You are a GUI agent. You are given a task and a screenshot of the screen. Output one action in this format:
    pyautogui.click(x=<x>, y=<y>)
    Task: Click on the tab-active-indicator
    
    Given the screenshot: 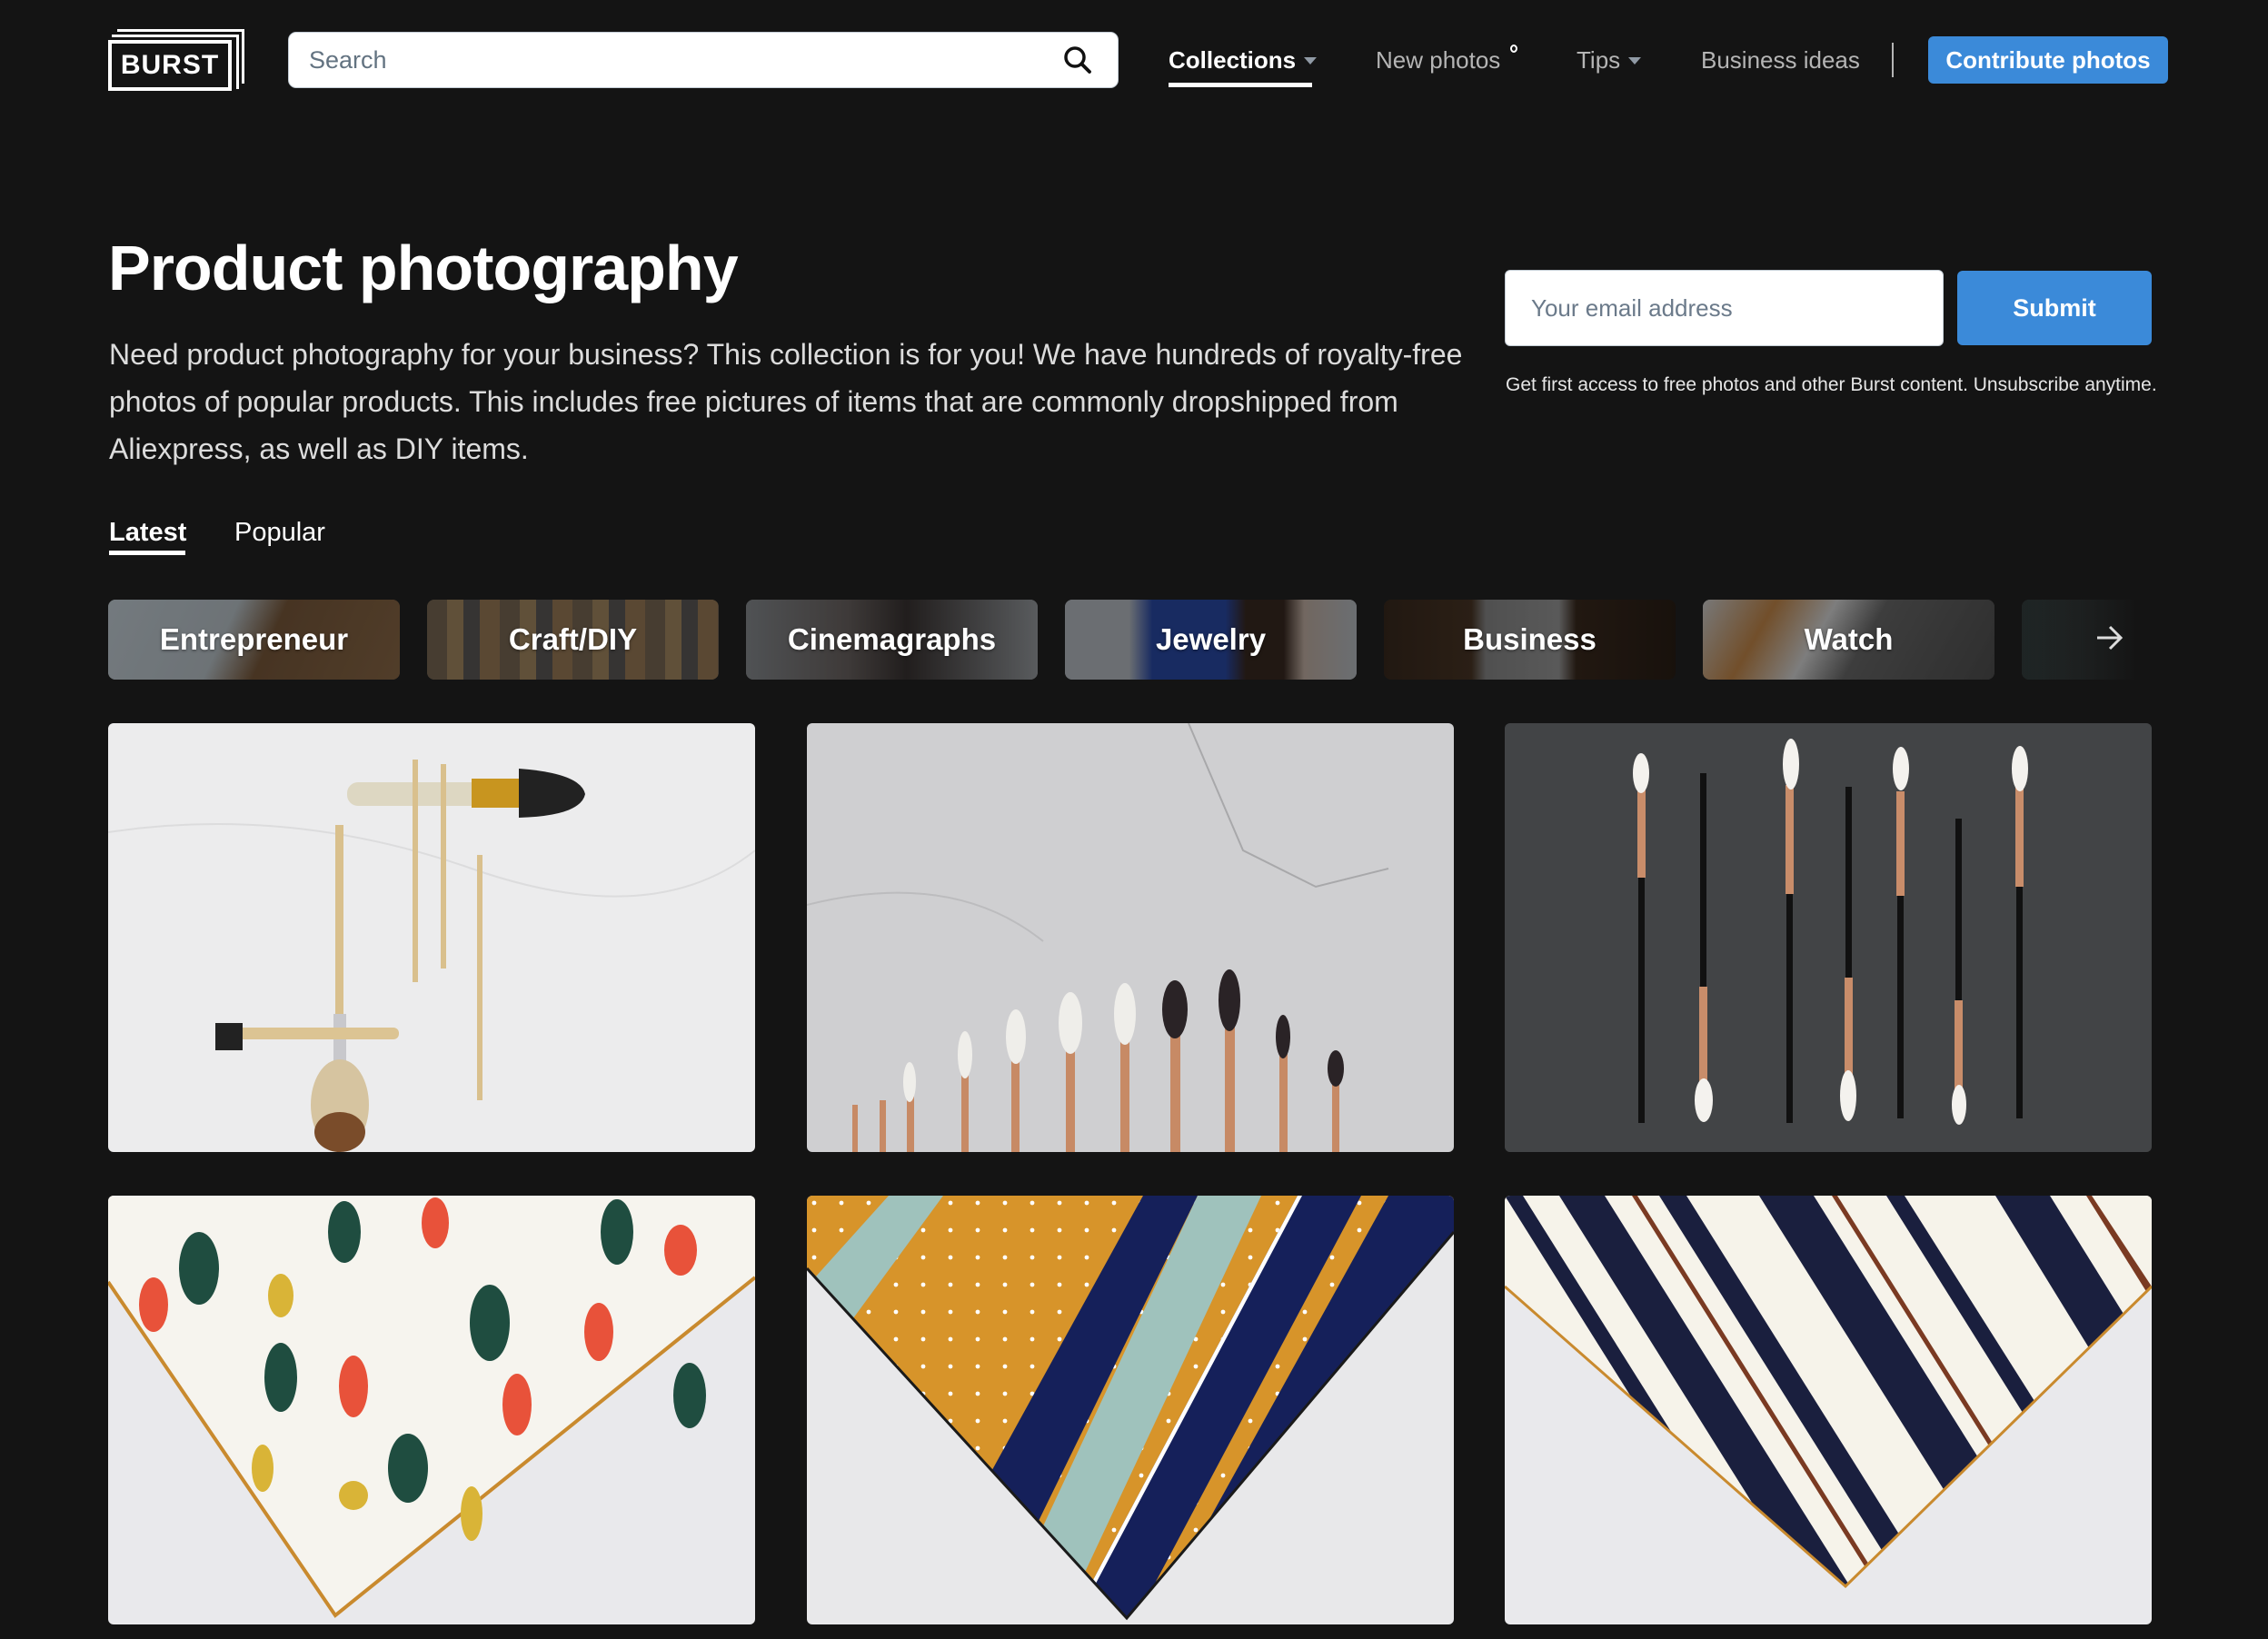 What is the action you would take?
    pyautogui.click(x=147, y=553)
    